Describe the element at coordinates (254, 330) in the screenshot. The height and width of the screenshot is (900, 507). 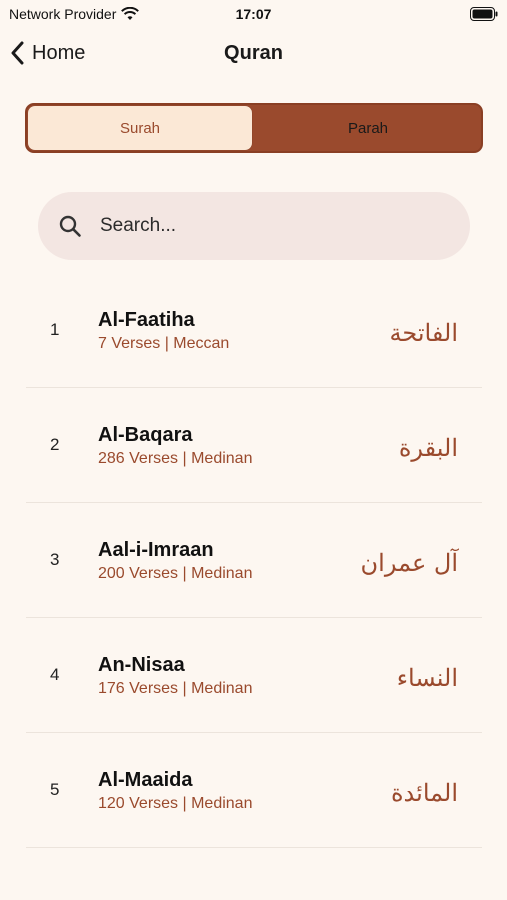
I see `list-item: 1 Al-Faatiha 7 Verses | Meccan الفاتحة` at that location.